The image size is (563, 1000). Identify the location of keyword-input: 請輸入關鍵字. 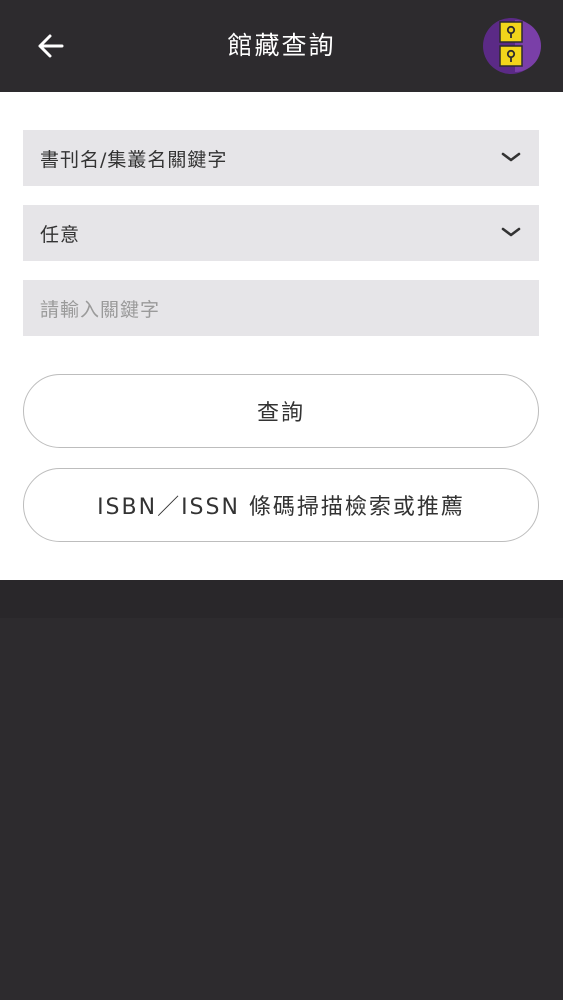
(281, 308).